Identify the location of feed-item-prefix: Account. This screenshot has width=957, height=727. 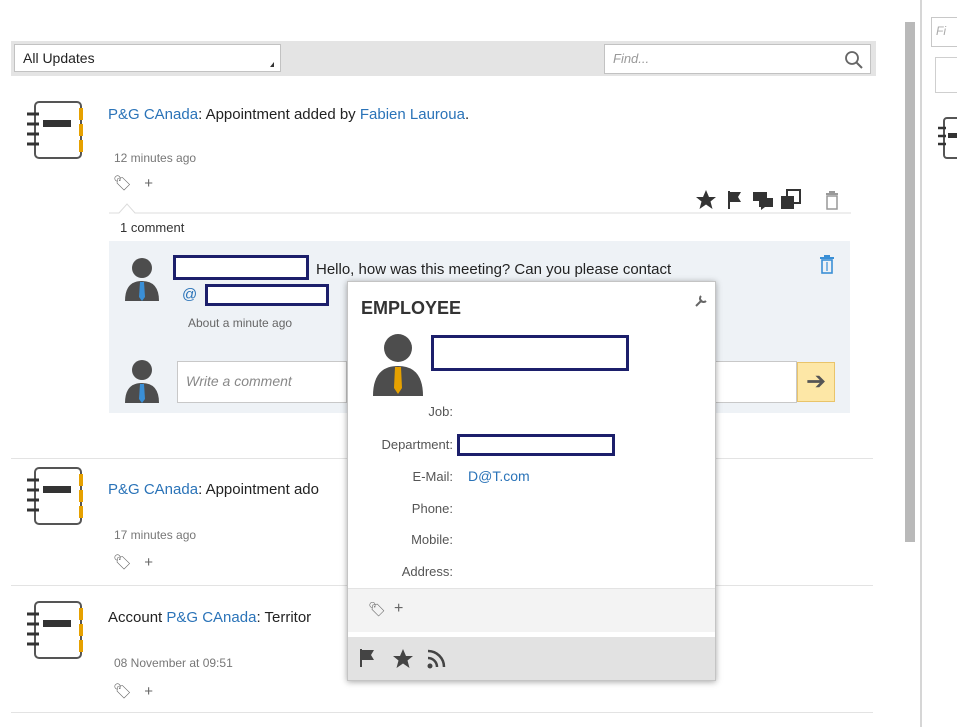
(137, 617).